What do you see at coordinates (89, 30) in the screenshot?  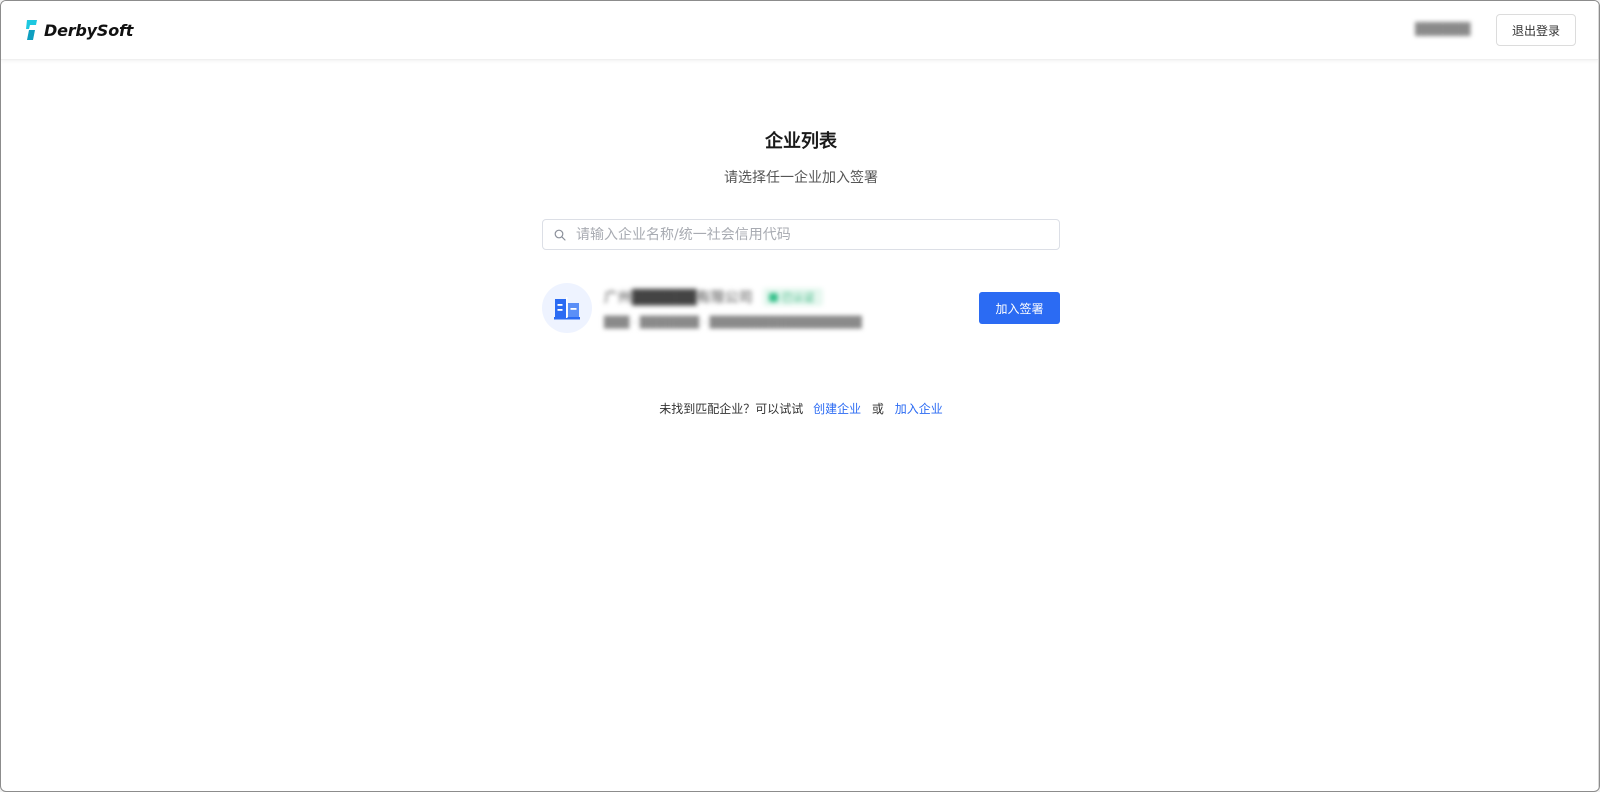 I see `brand-name: DerbySoft` at bounding box center [89, 30].